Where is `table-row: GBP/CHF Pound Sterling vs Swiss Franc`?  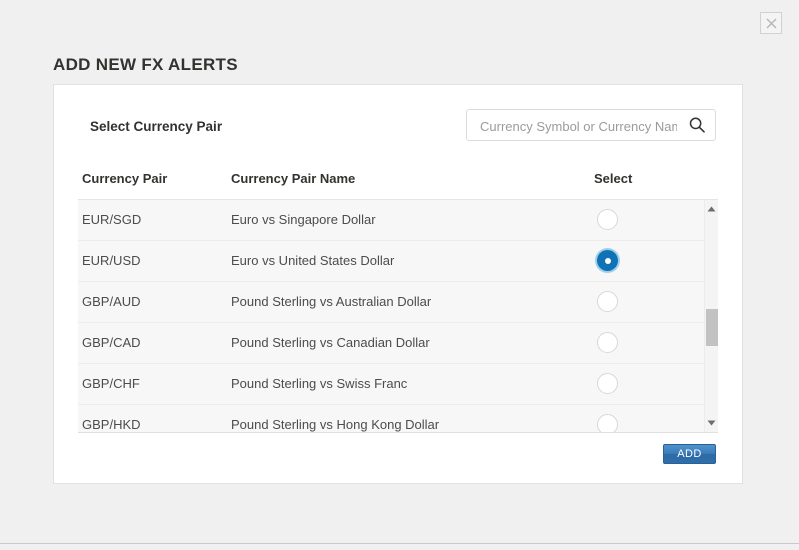
table-row: GBP/CHF Pound Sterling vs Swiss Franc is located at coordinates (391, 384).